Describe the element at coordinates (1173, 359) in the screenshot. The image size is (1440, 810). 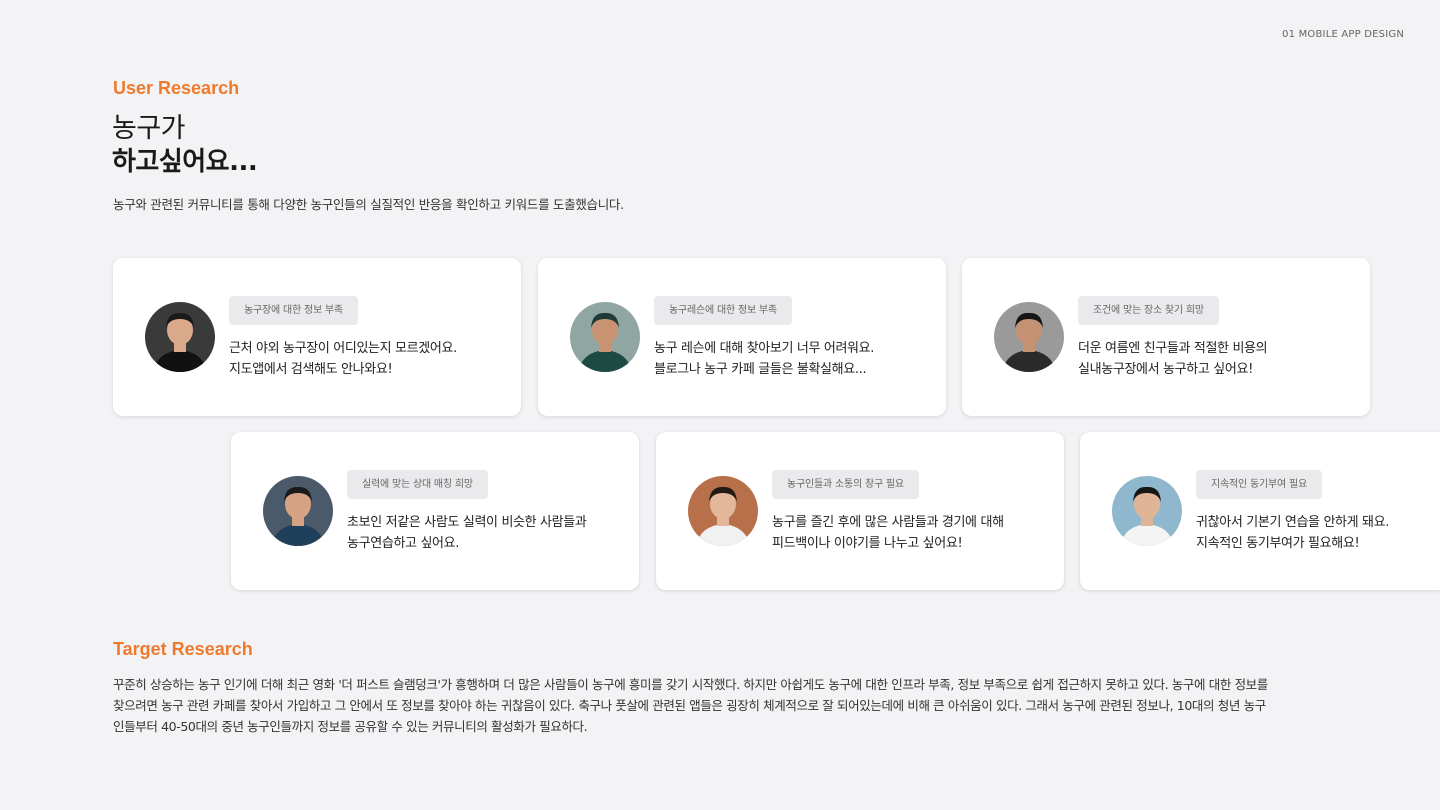
I see `user-quote: 더운 여름엔 친구들과 적절한 비용의실내농구장에서 농구하고 싶어요!` at that location.